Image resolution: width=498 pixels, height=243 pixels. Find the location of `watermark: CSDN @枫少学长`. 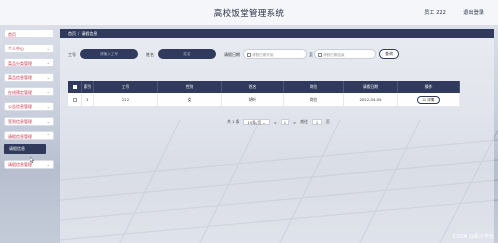

watermark: CSDN @枫少学长 is located at coordinates (473, 237).